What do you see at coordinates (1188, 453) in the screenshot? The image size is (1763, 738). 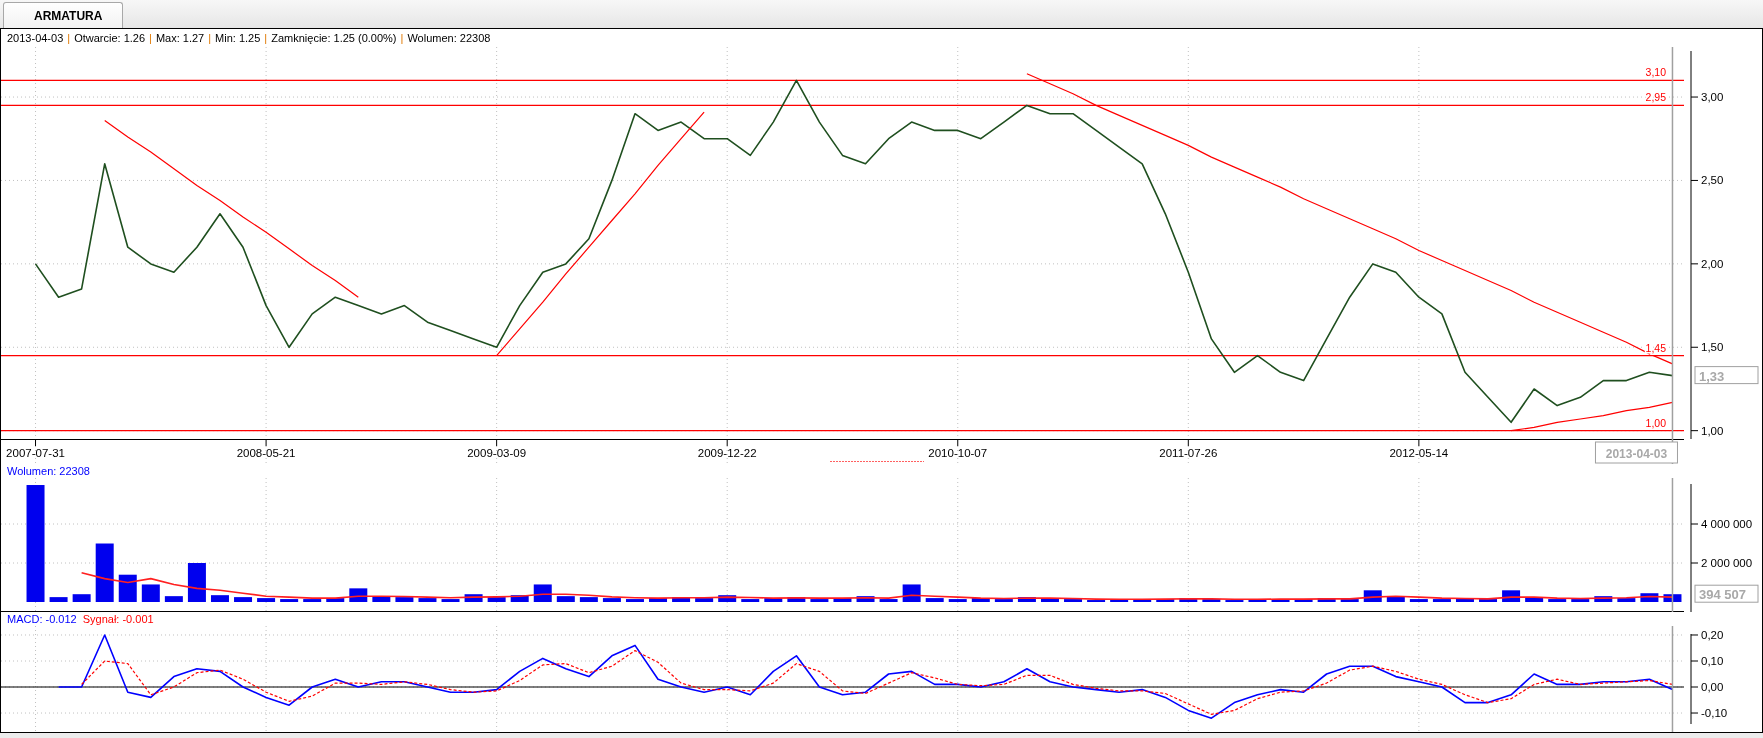 I see `axis-label: 2011-07-26` at bounding box center [1188, 453].